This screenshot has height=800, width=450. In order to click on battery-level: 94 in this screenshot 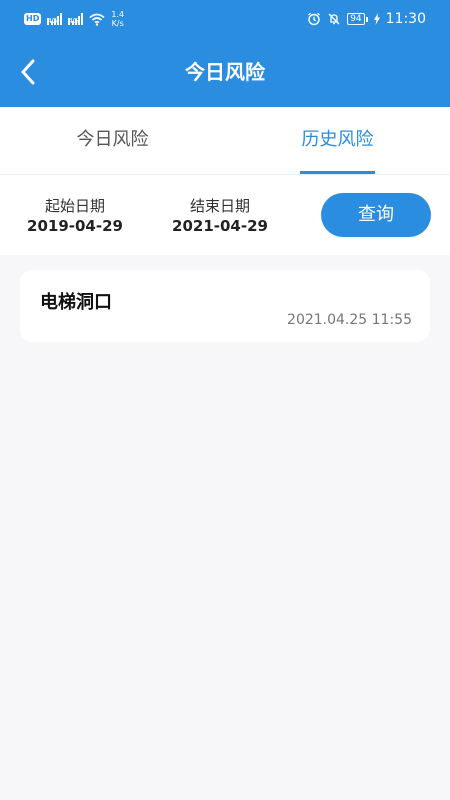, I will do `click(356, 19)`.